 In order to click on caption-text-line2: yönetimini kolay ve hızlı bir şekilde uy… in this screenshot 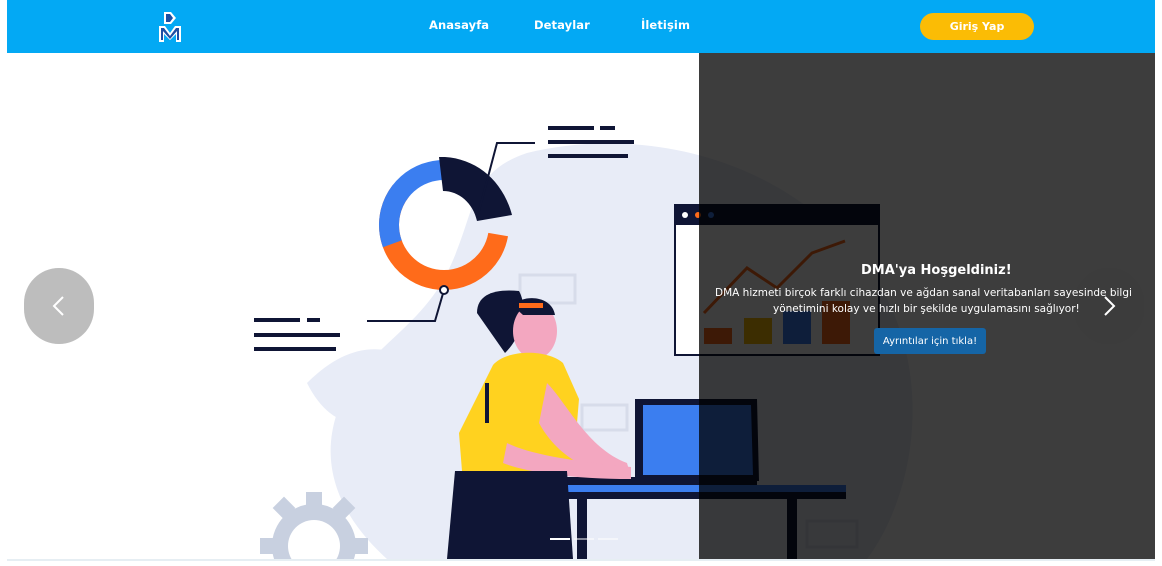, I will do `click(926, 309)`.